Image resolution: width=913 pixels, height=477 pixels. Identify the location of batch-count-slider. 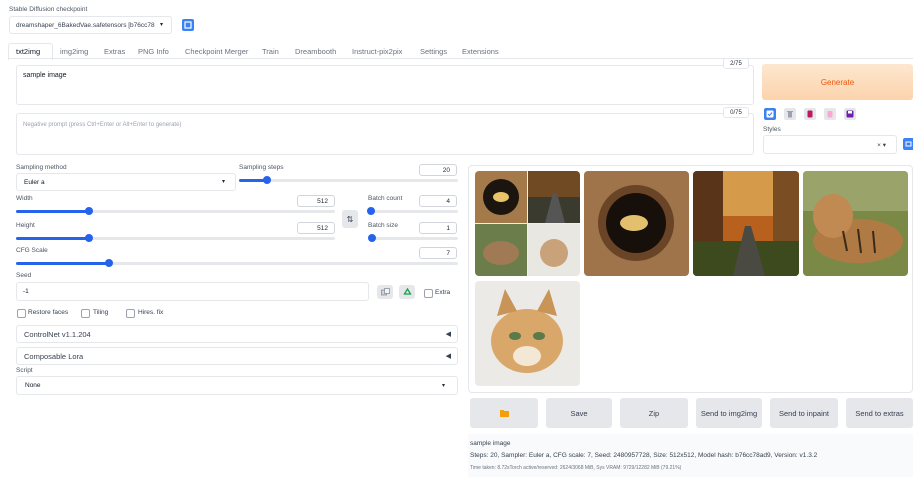
(412, 211).